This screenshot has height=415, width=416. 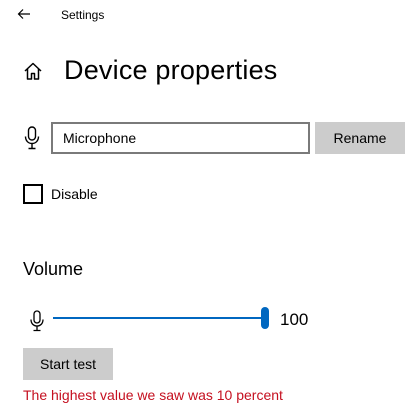 What do you see at coordinates (32, 138) in the screenshot?
I see `microphone-icon` at bounding box center [32, 138].